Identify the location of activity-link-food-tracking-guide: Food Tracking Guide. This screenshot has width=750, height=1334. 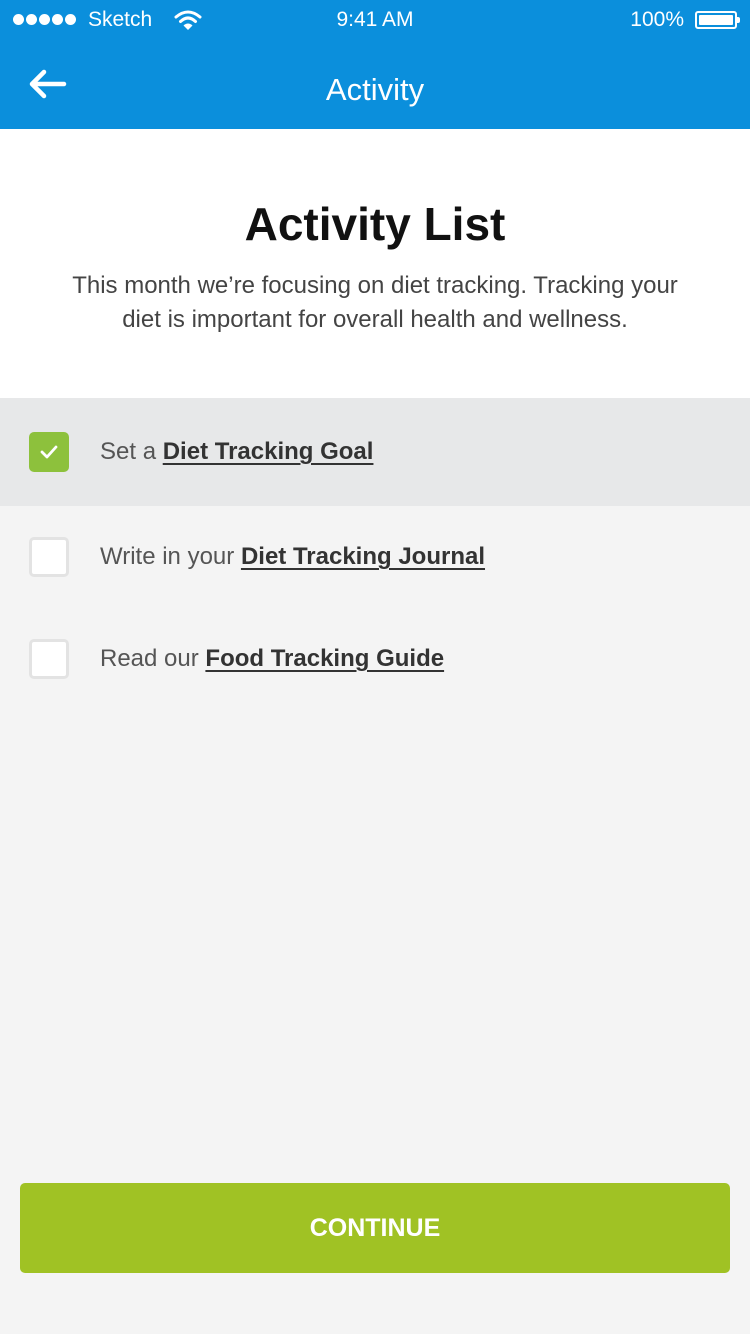
(324, 658).